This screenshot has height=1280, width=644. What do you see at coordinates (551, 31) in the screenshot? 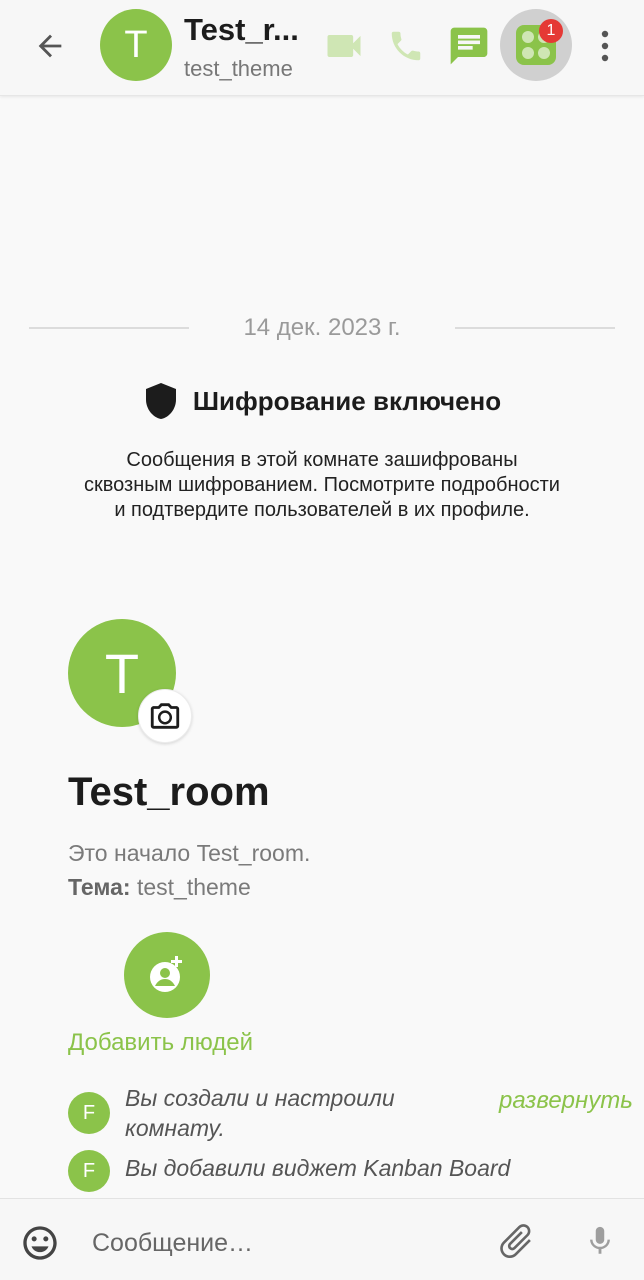
I see `widgets-badge: 1` at bounding box center [551, 31].